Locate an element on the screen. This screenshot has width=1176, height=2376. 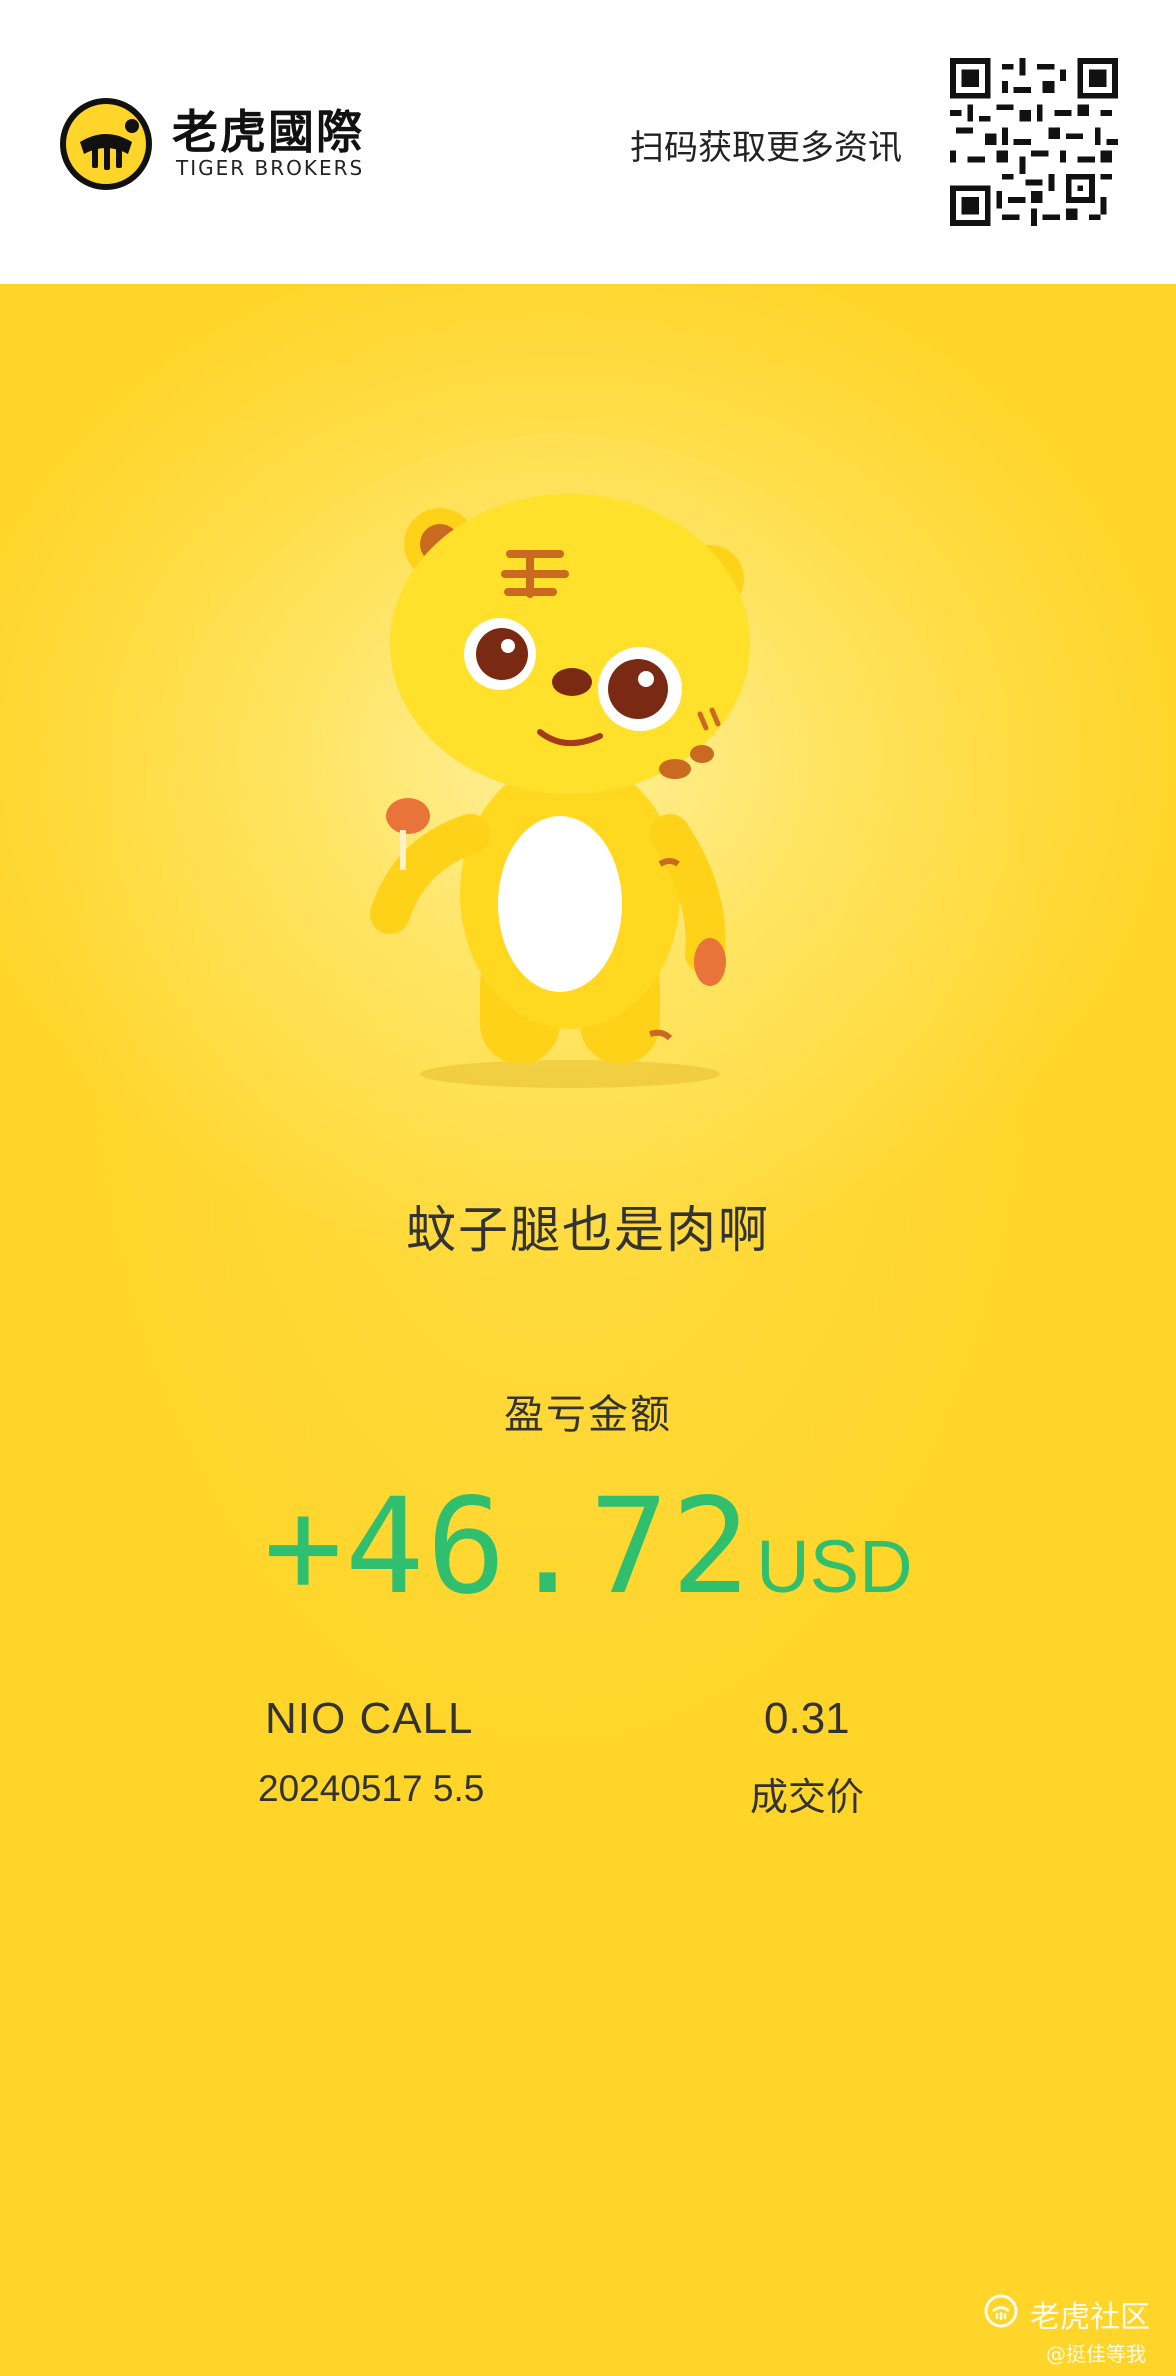
pnl-currency: USD is located at coordinates (834, 1566).